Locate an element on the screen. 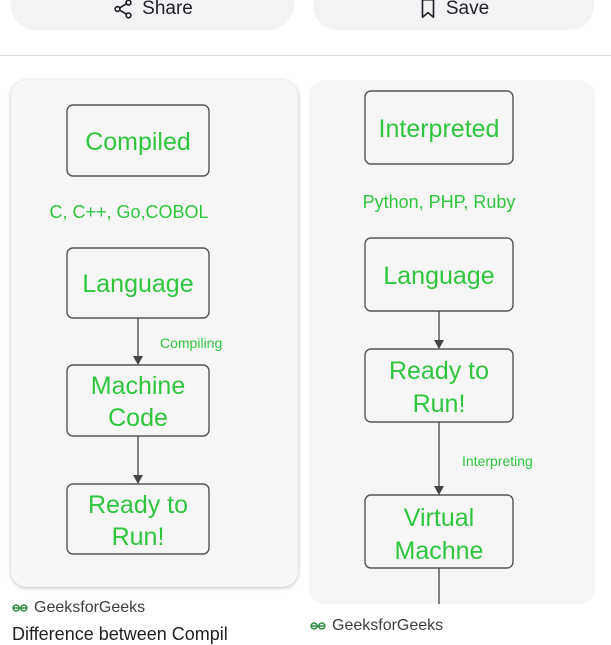 The height and width of the screenshot is (645, 611). compiled-text: Compiled is located at coordinates (138, 142).